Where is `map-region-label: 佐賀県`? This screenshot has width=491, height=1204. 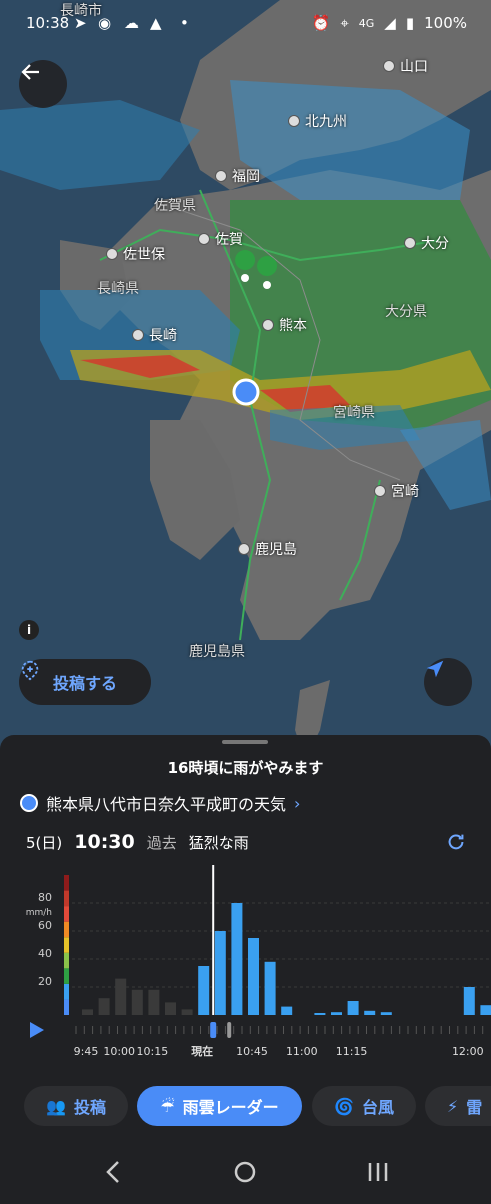 map-region-label: 佐賀県 is located at coordinates (175, 206).